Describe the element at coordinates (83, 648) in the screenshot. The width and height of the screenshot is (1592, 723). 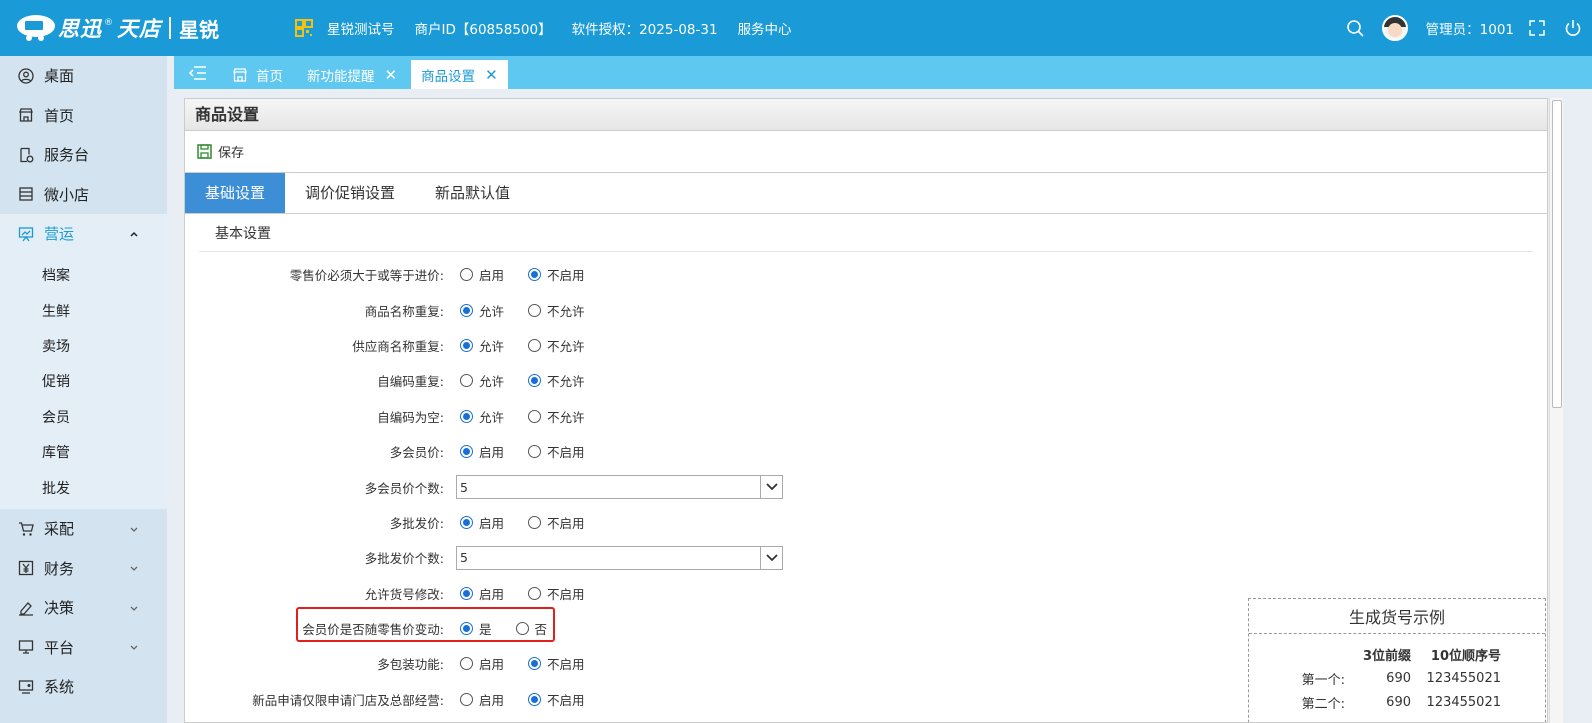
I see `sidebar-item-platform: 平台` at that location.